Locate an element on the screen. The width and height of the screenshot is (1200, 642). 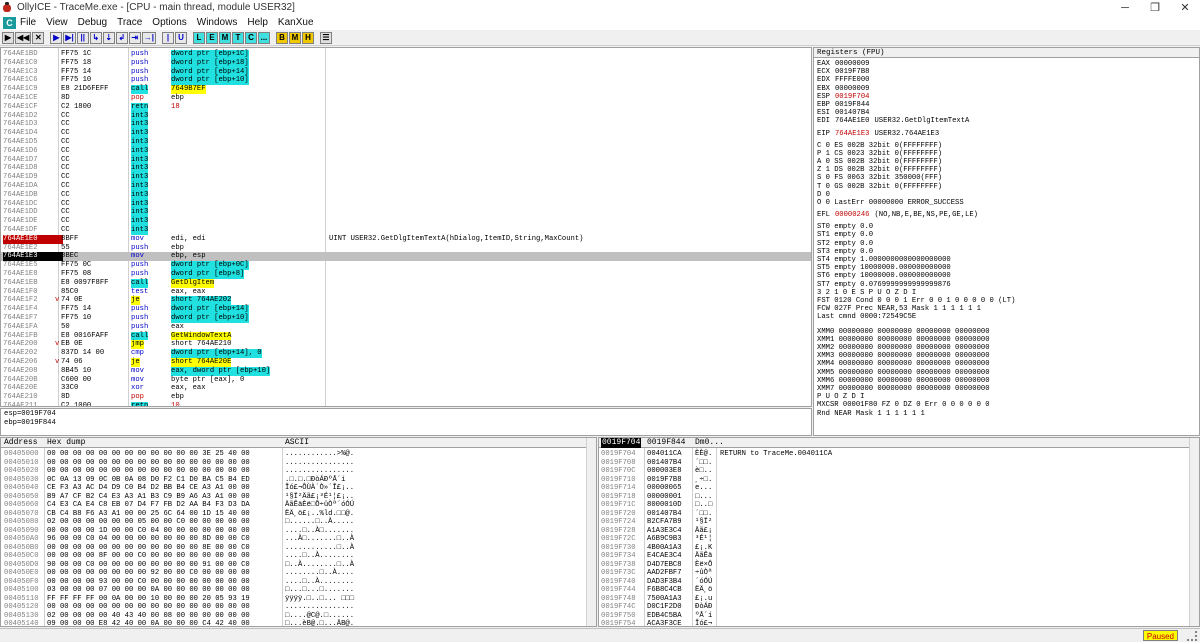
list-icon: ☰ is located at coordinates (325, 37).